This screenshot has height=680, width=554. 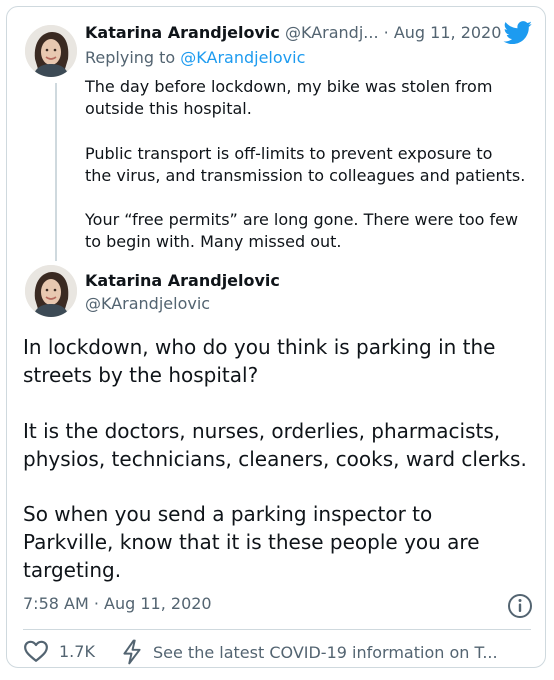 I want to click on main-author-name: Katarina Arandjelovic, so click(x=182, y=280).